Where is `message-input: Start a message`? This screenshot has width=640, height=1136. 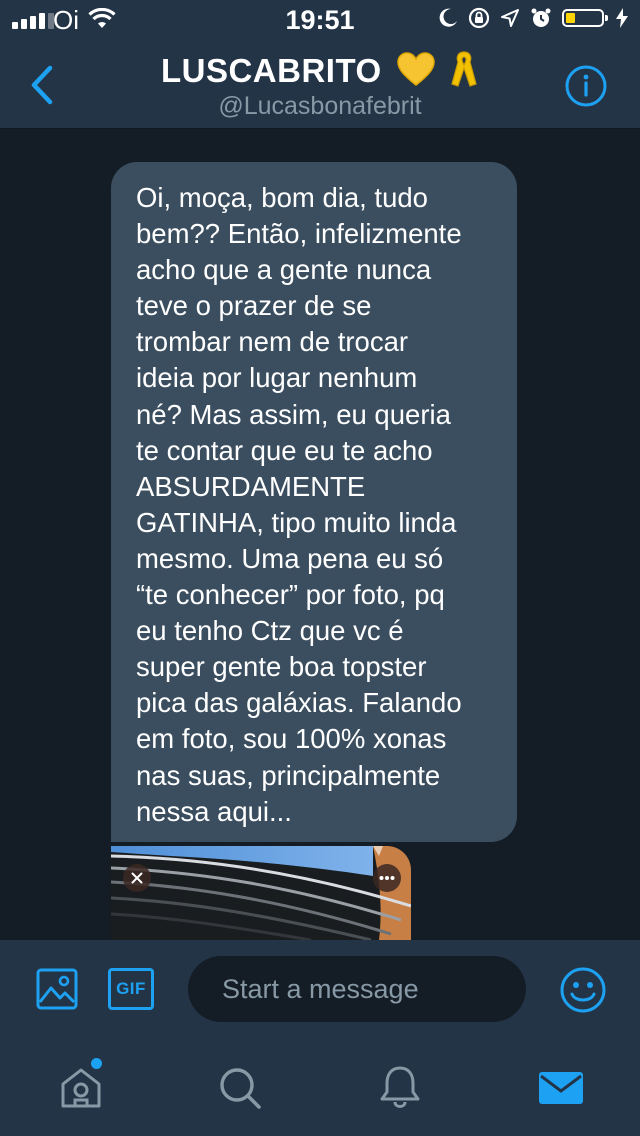 message-input: Start a message is located at coordinates (357, 989).